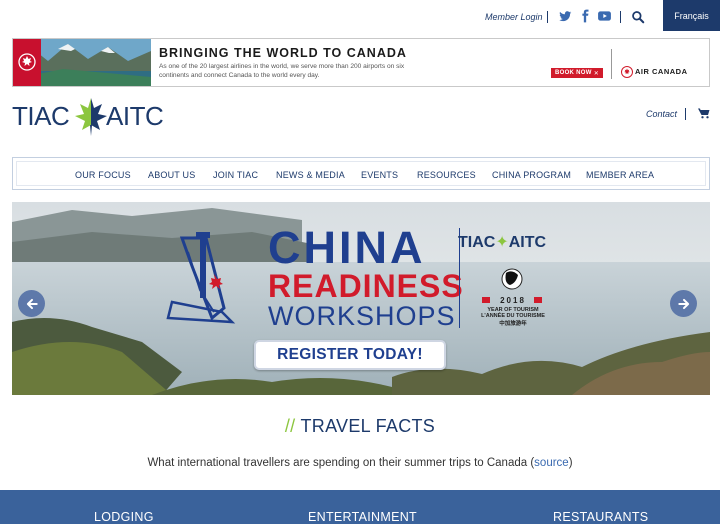 This screenshot has height=524, width=720. Describe the element at coordinates (691, 15) in the screenshot. I see `language-toggle-button: Français` at that location.